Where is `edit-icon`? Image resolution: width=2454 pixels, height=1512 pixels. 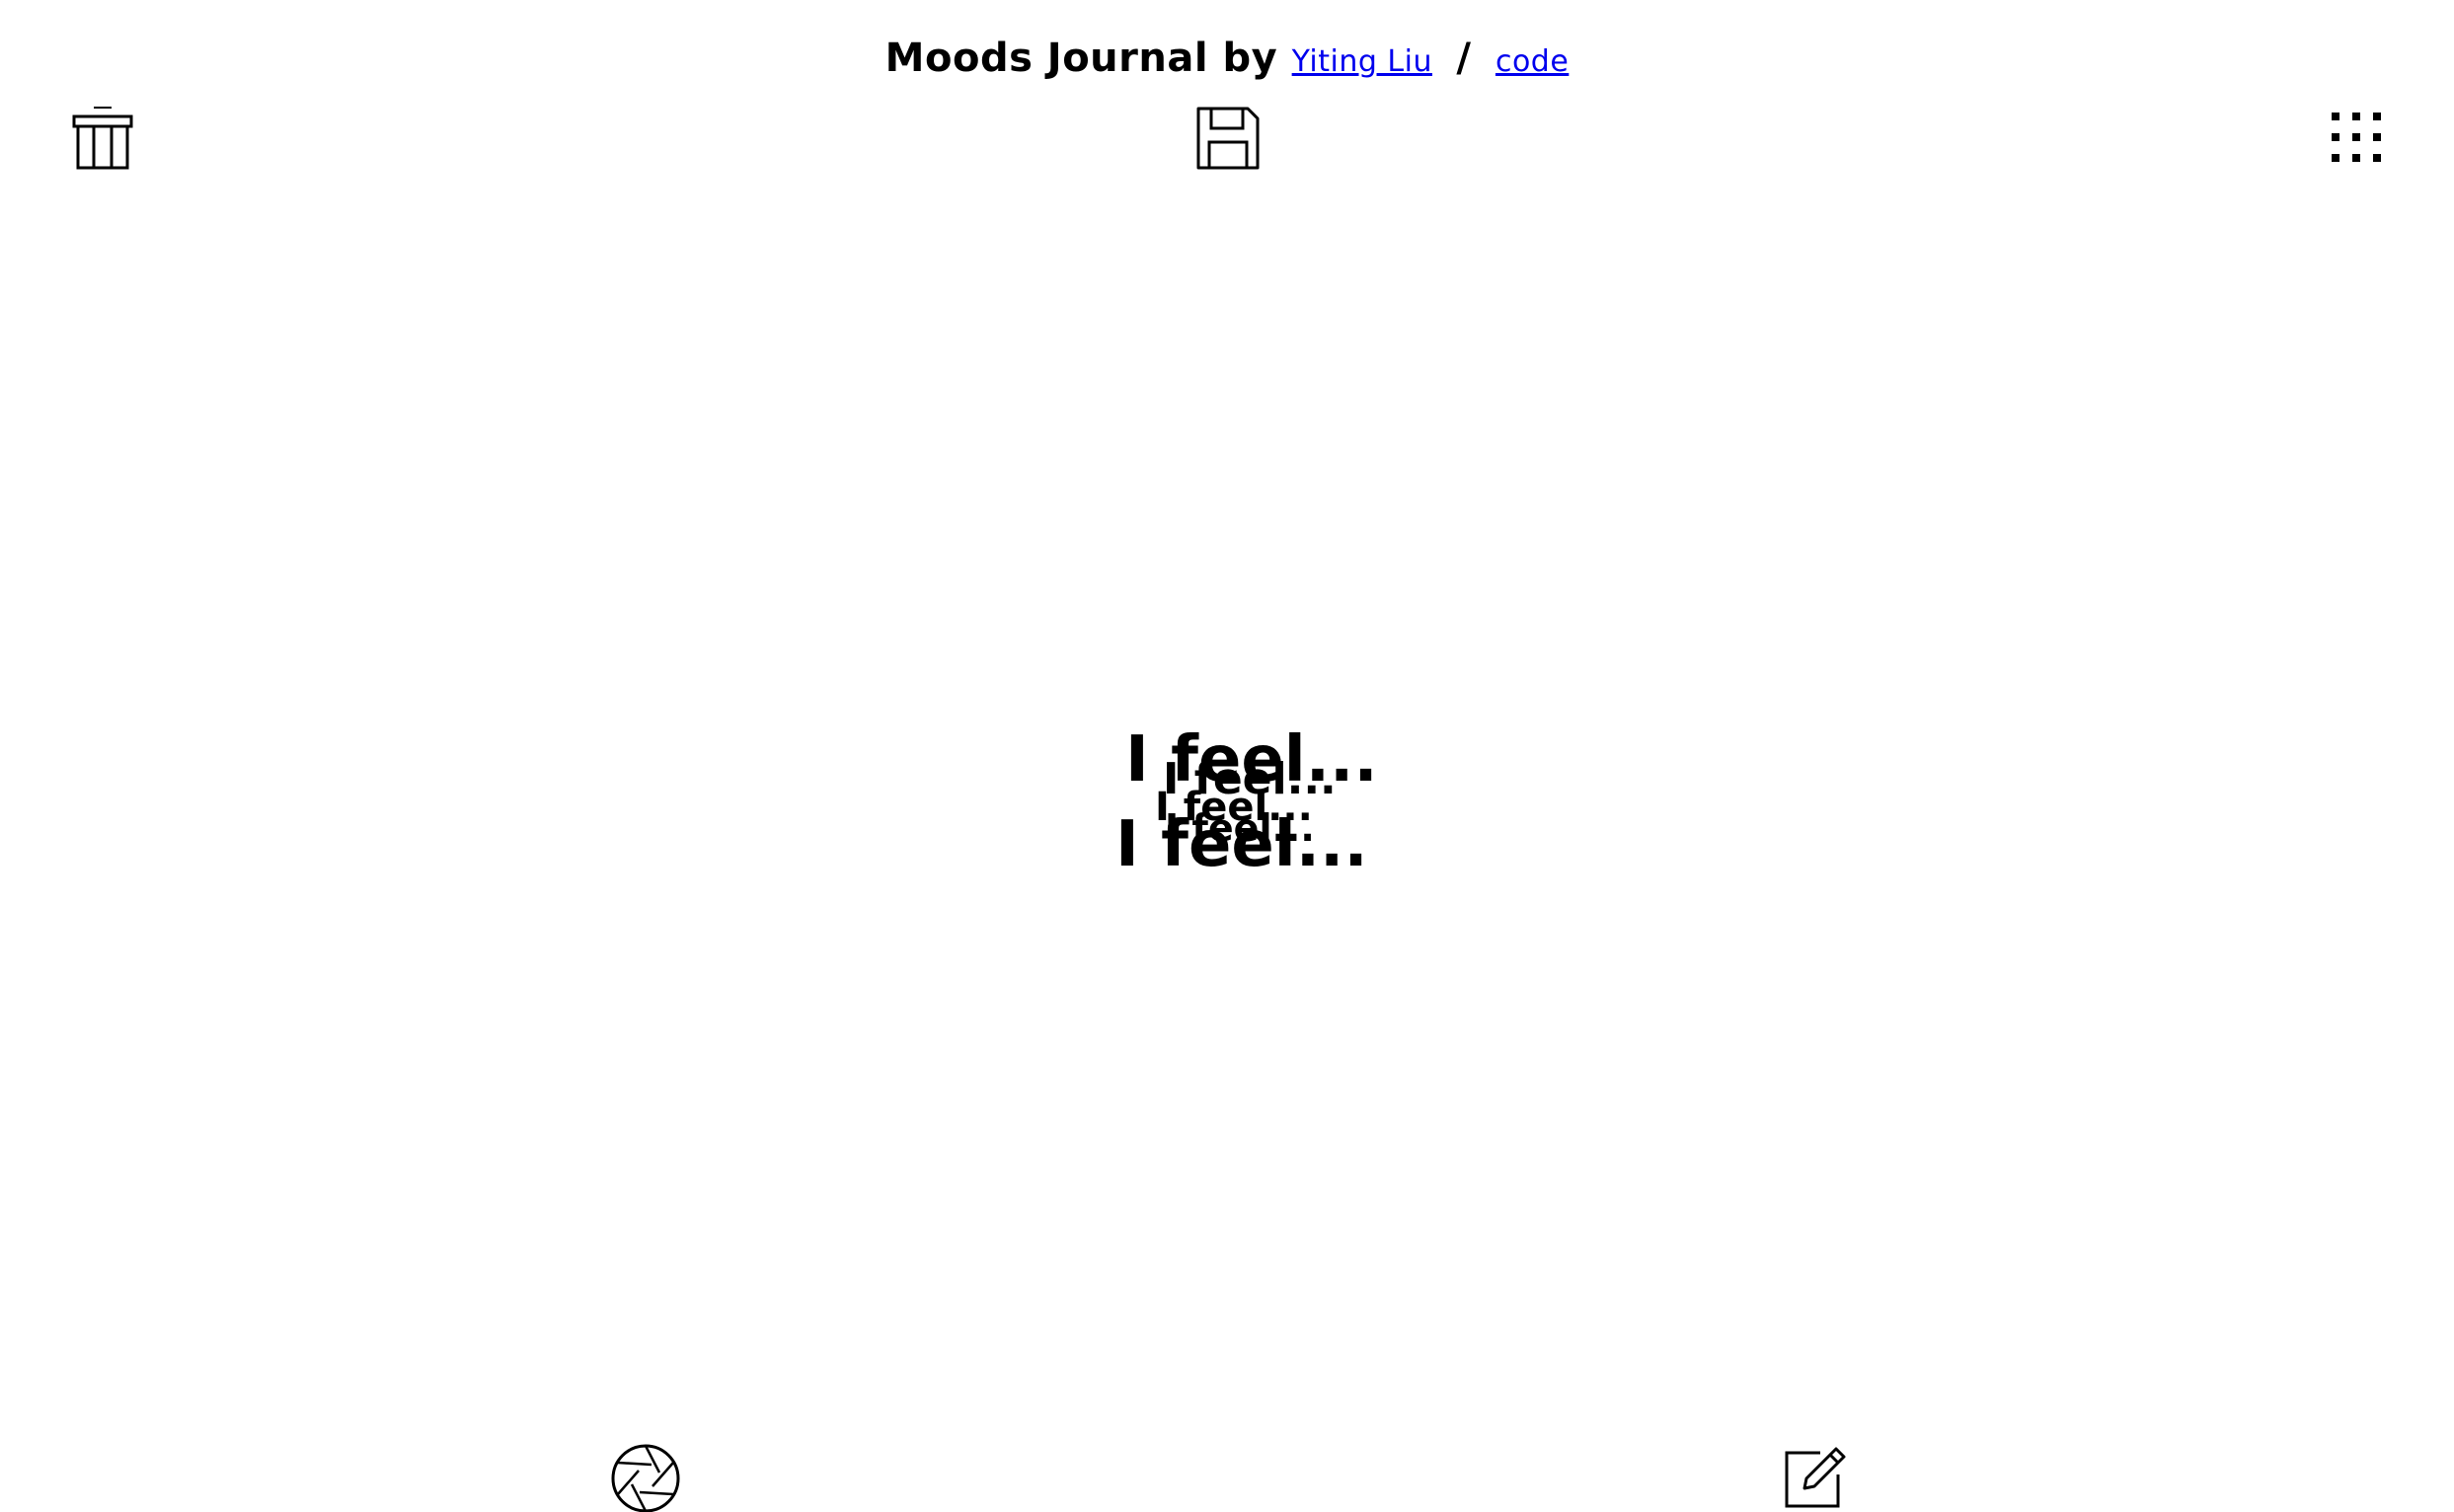
edit-icon is located at coordinates (1816, 1478).